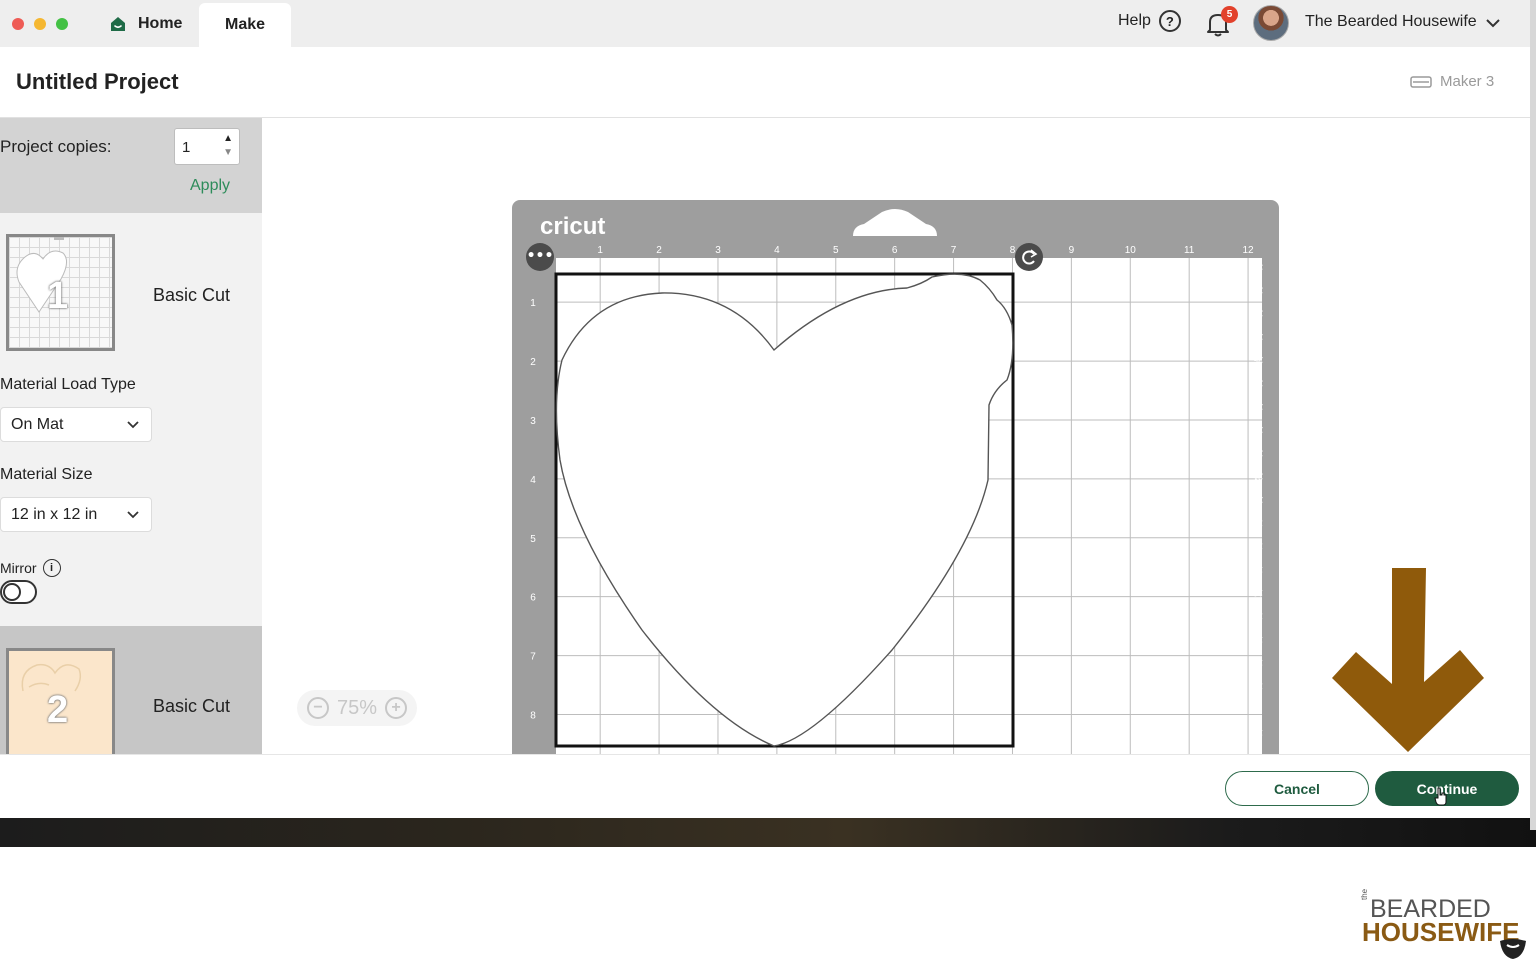 The width and height of the screenshot is (1536, 976). I want to click on zoom-level: 75%, so click(357, 707).